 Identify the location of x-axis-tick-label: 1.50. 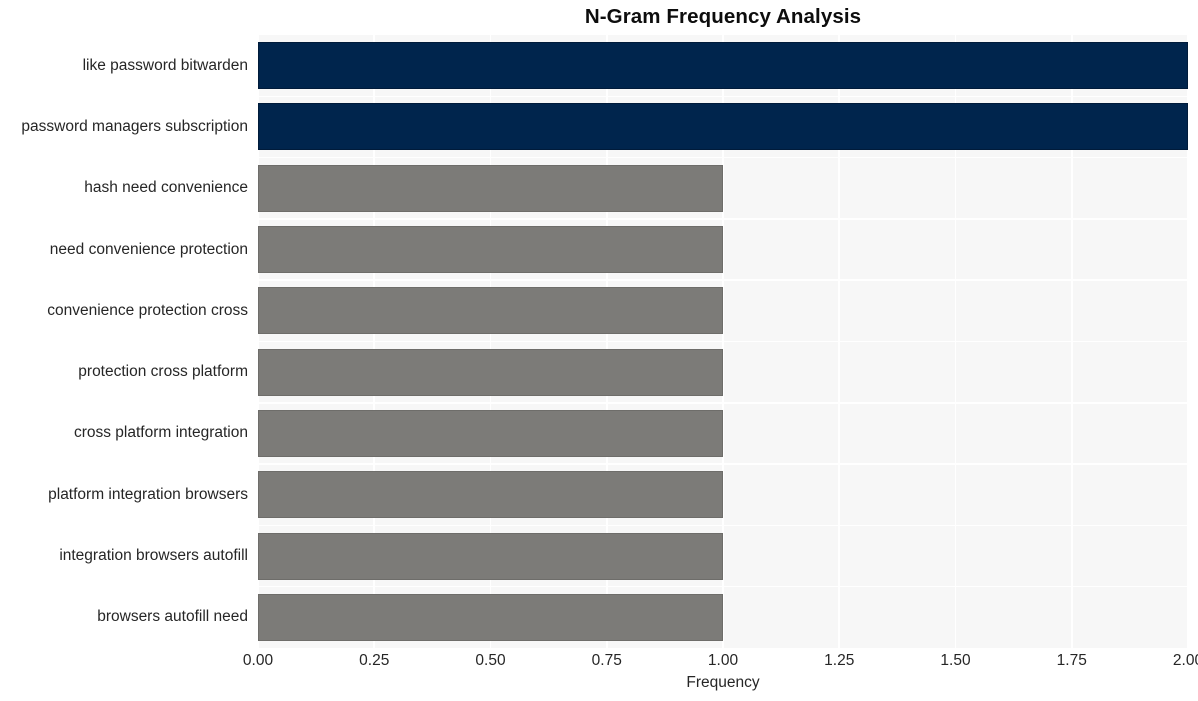
(955, 660).